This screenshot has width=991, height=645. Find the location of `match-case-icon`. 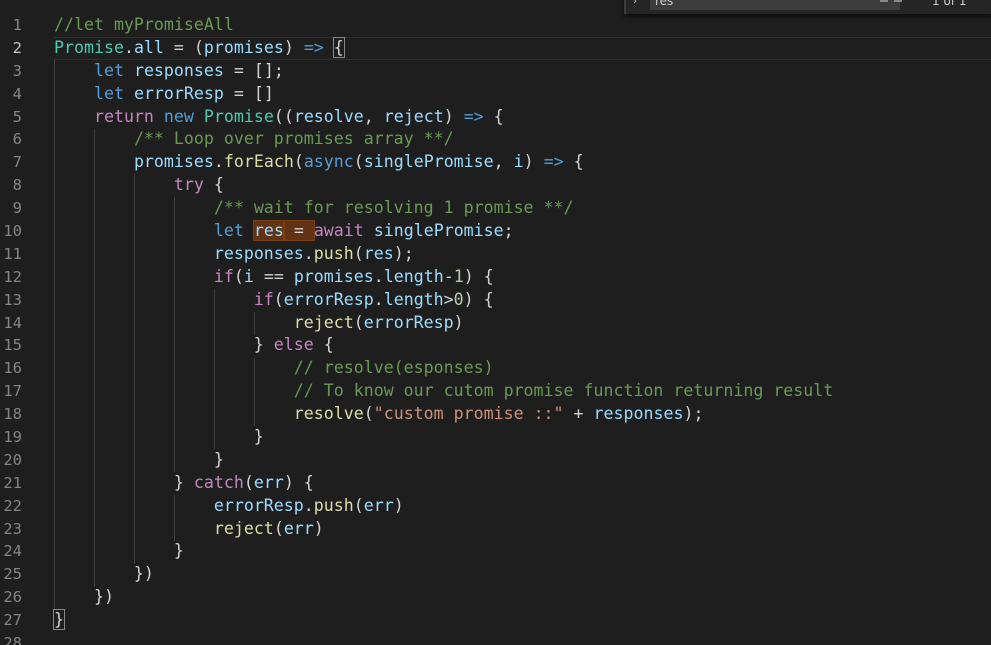

match-case-icon is located at coordinates (884, 1).